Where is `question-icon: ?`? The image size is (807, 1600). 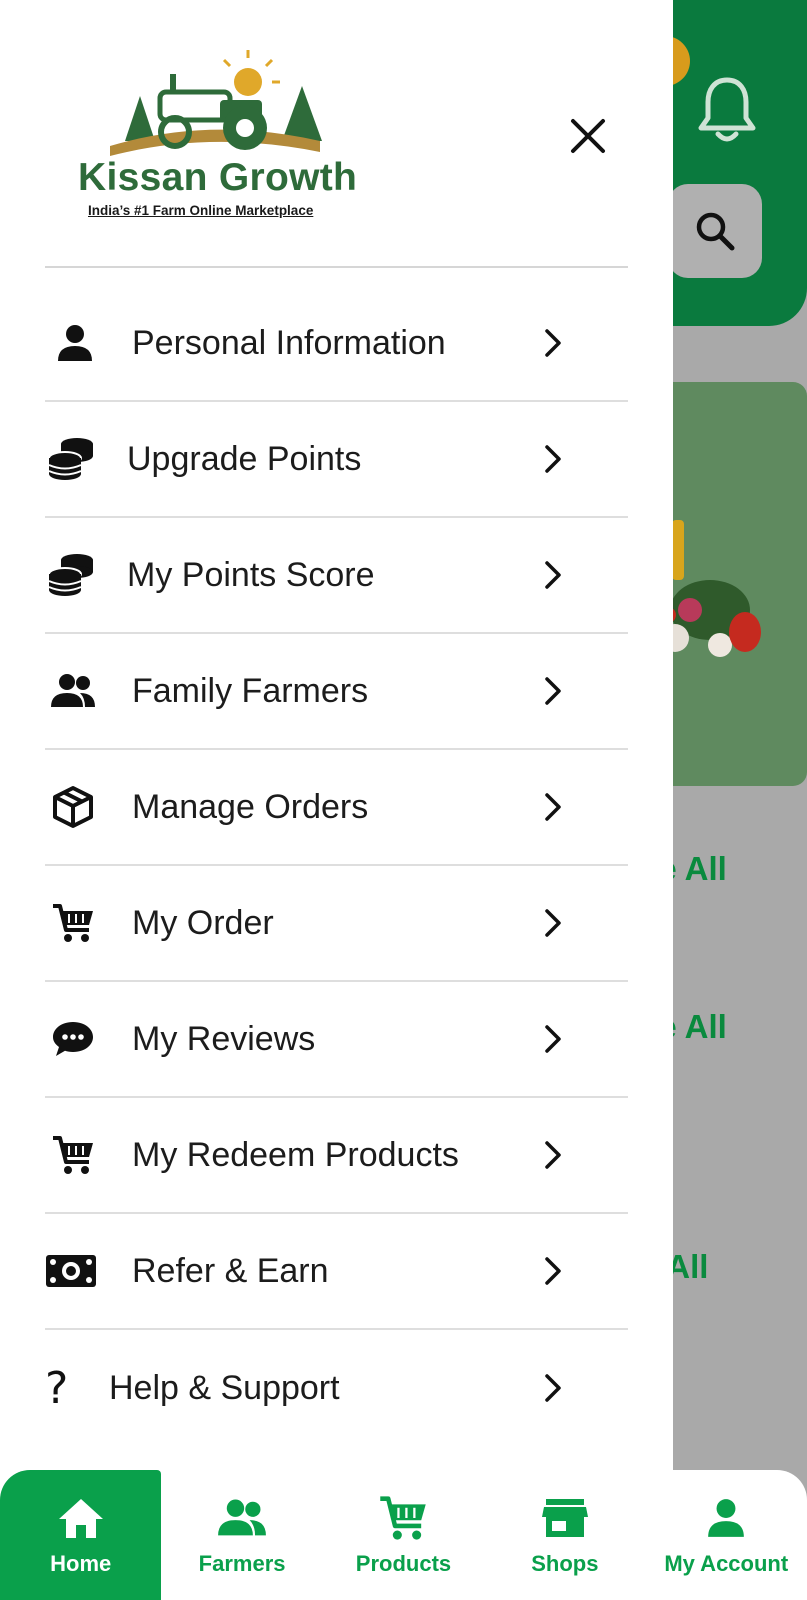 question-icon: ? is located at coordinates (57, 1388).